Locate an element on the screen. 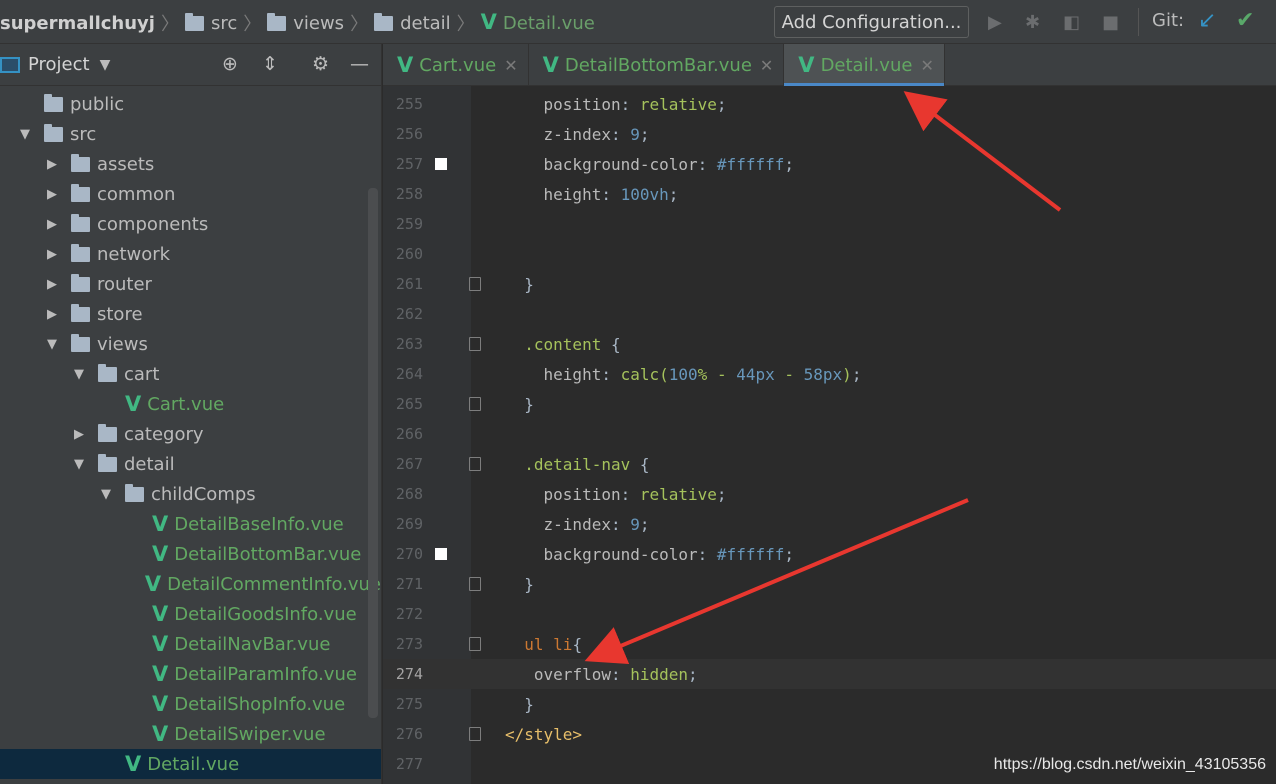 Image resolution: width=1276 pixels, height=784 pixels. red-arrow-tab is located at coordinates (982, 151).